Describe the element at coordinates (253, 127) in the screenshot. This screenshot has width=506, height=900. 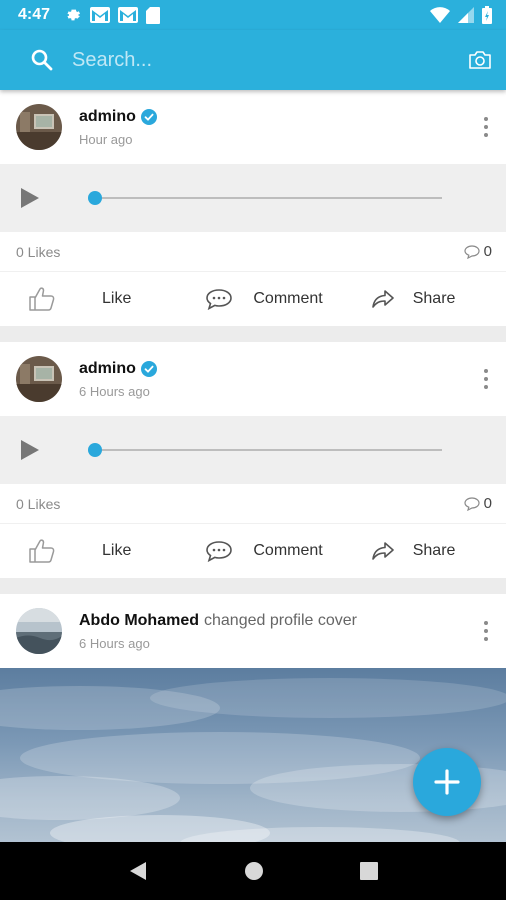
I see `post-header: admino Hour ago` at that location.